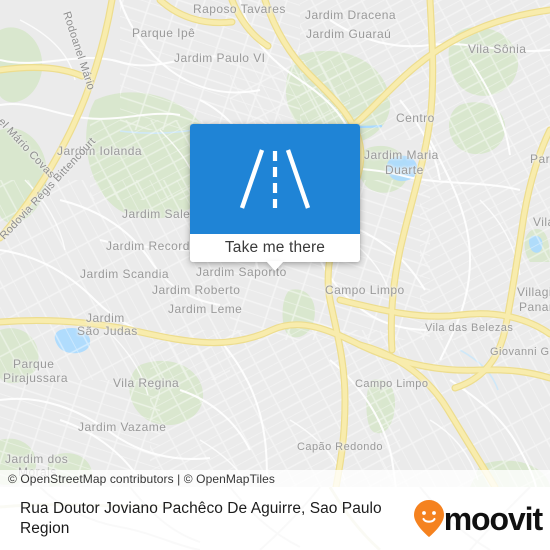  I want to click on map-place-label: Vila Sônia, so click(497, 49).